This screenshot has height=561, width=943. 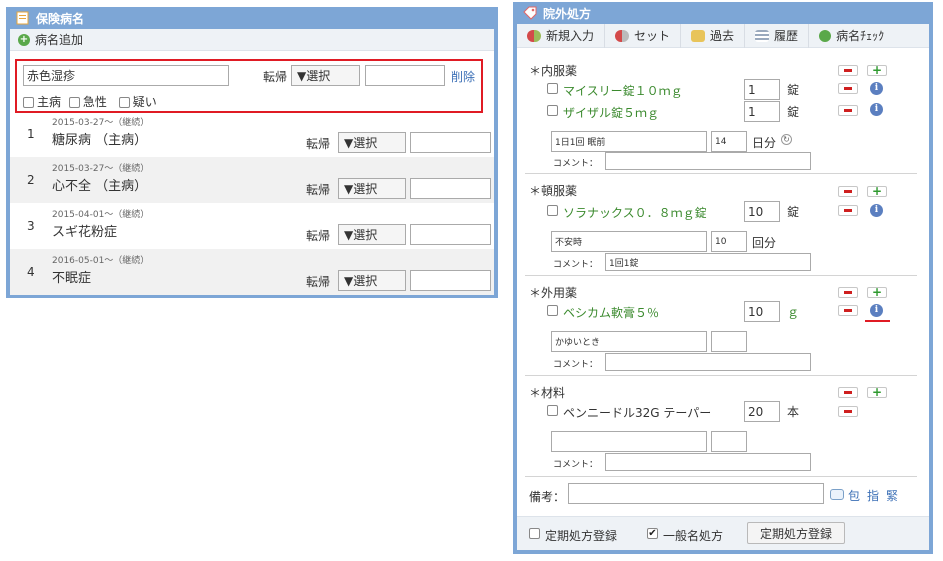 I want to click on section-title-naifuku: ＊内服薬, so click(x=553, y=71).